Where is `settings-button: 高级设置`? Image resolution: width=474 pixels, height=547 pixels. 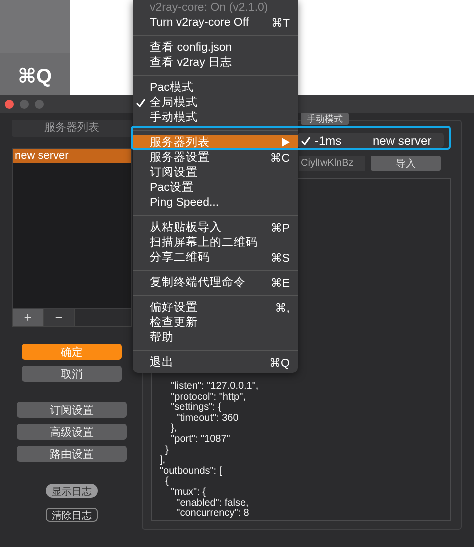 settings-button: 高级设置 is located at coordinates (72, 432).